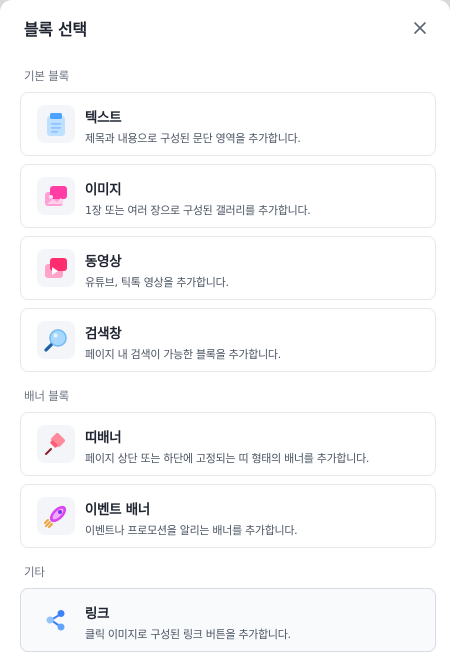 Image resolution: width=450 pixels, height=656 pixels. I want to click on block-item-event-banner: 이벤트 배너 이벤트나 프로모션을 알리는 배너를 추가합니다., so click(228, 516).